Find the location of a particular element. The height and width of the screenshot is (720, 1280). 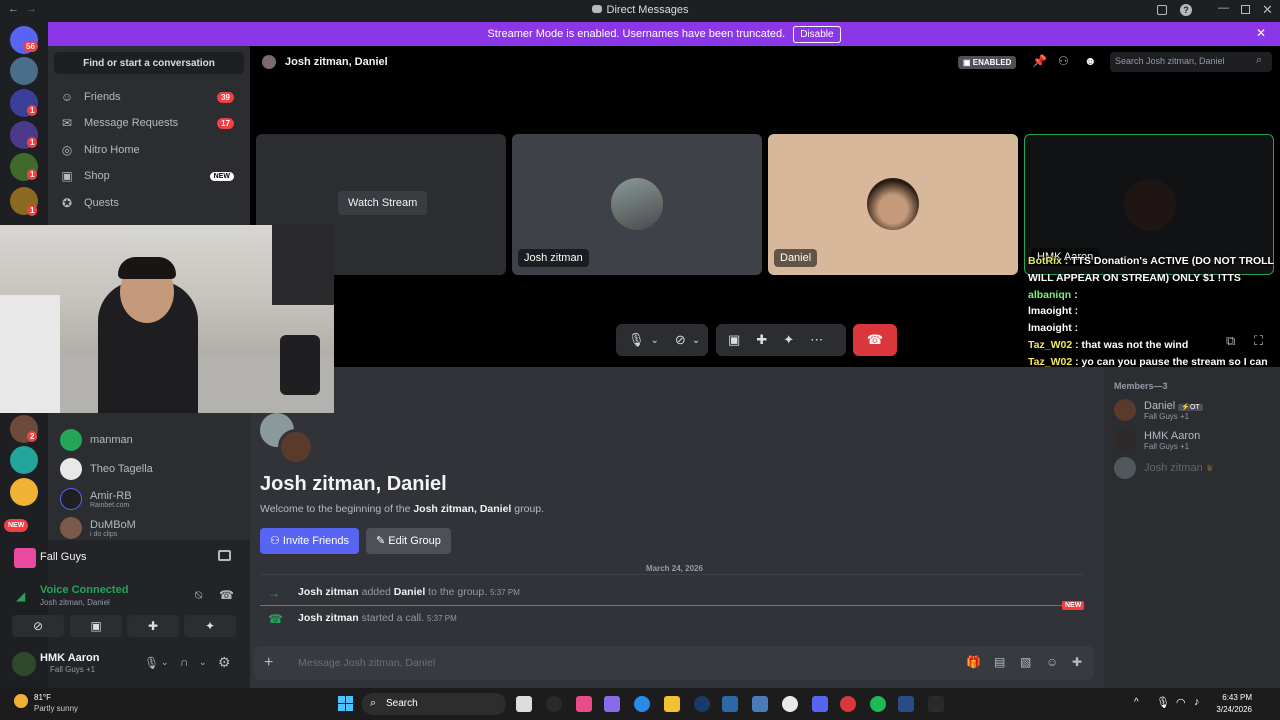

nav-quests: ✪ Quests is located at coordinates (150, 203).